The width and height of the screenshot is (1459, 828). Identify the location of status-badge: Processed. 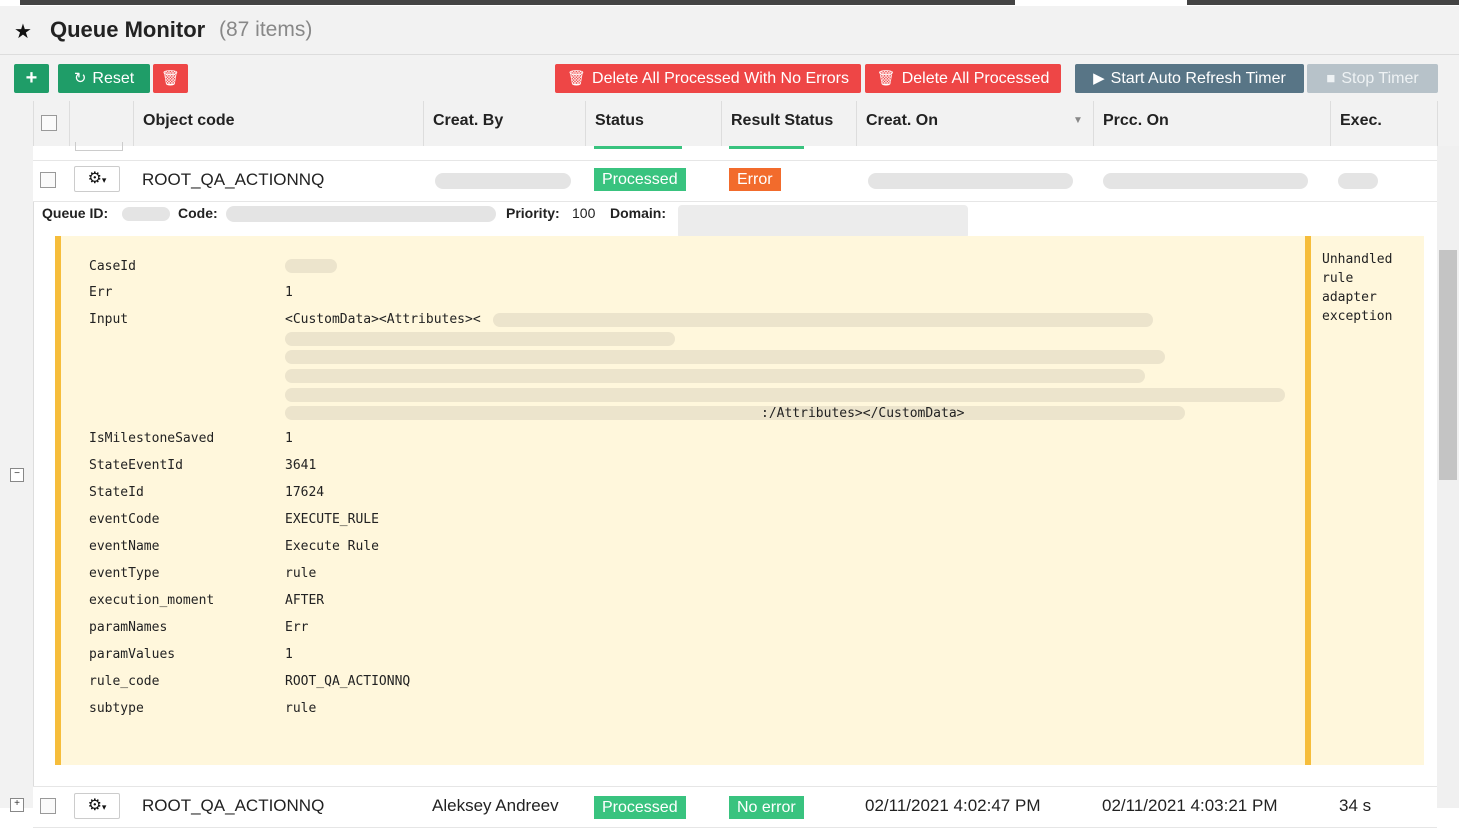
(640, 179).